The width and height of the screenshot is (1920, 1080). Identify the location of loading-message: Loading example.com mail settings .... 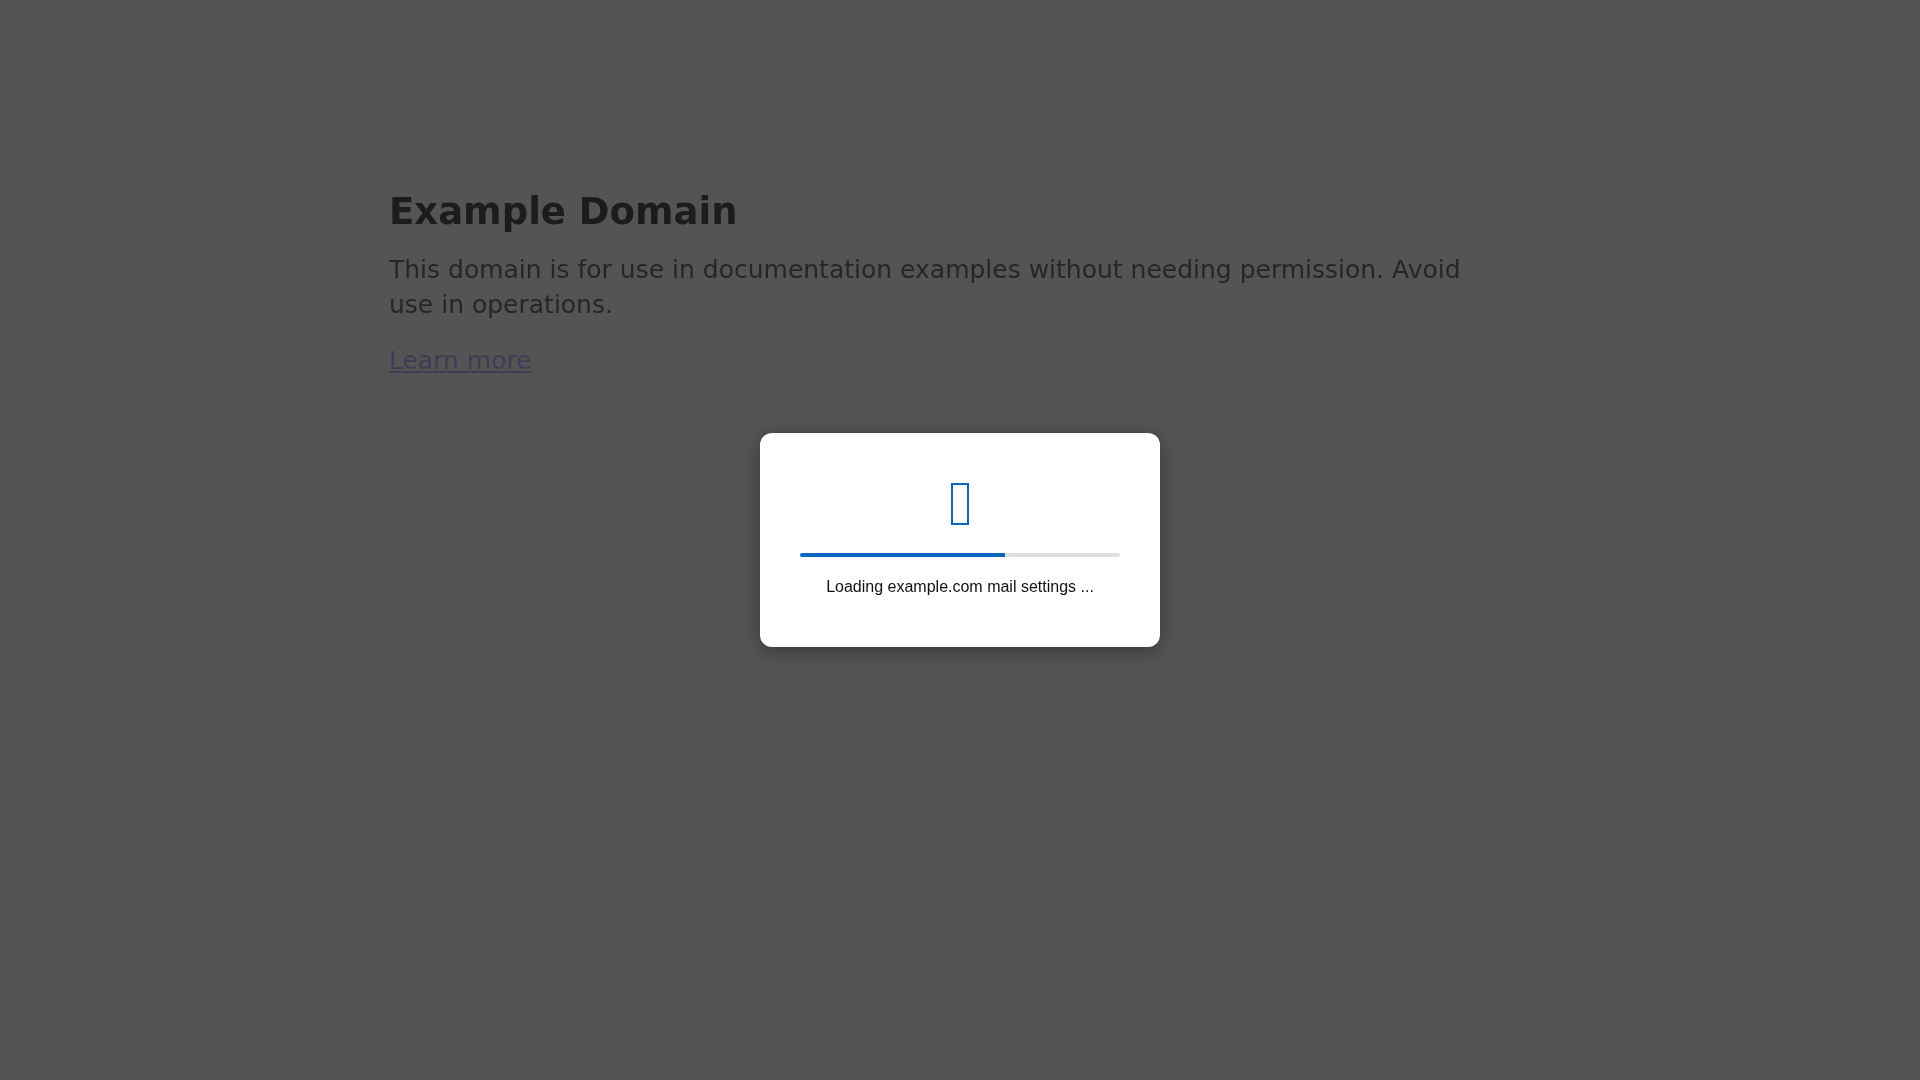
(960, 587).